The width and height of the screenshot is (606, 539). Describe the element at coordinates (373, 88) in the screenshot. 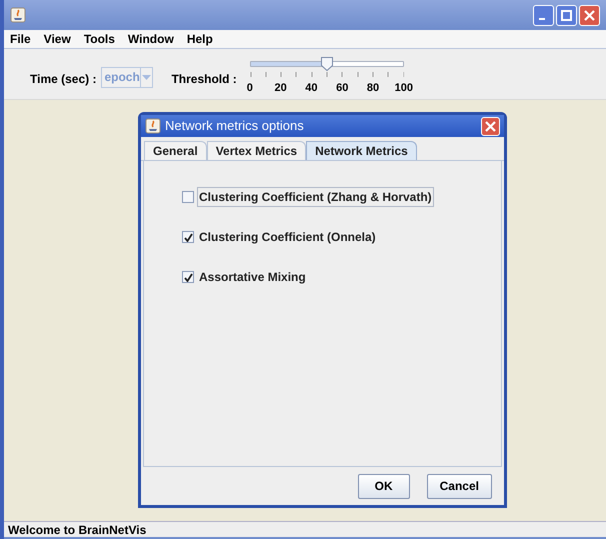

I see `tick-label: 80` at that location.